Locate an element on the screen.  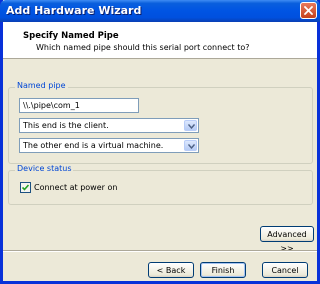
this-end-dropdown-button is located at coordinates (190, 125).